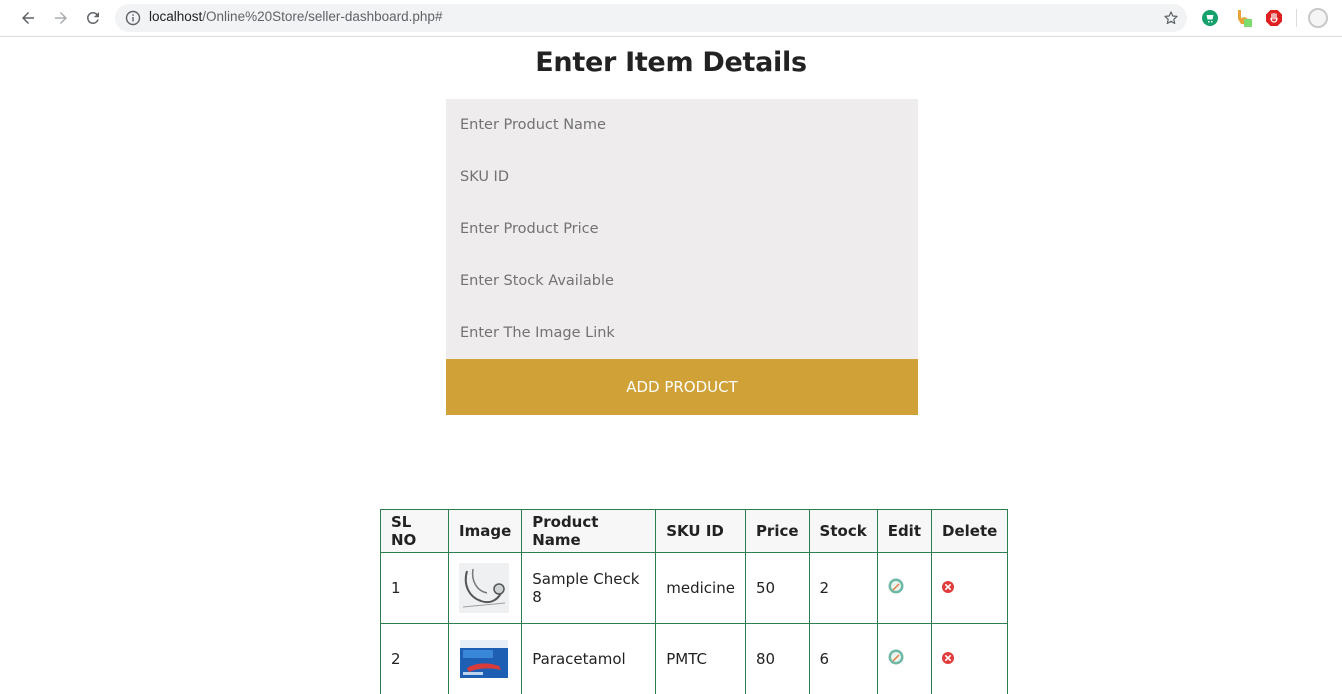  Describe the element at coordinates (176, 16) in the screenshot. I see `url-host: localhost` at that location.